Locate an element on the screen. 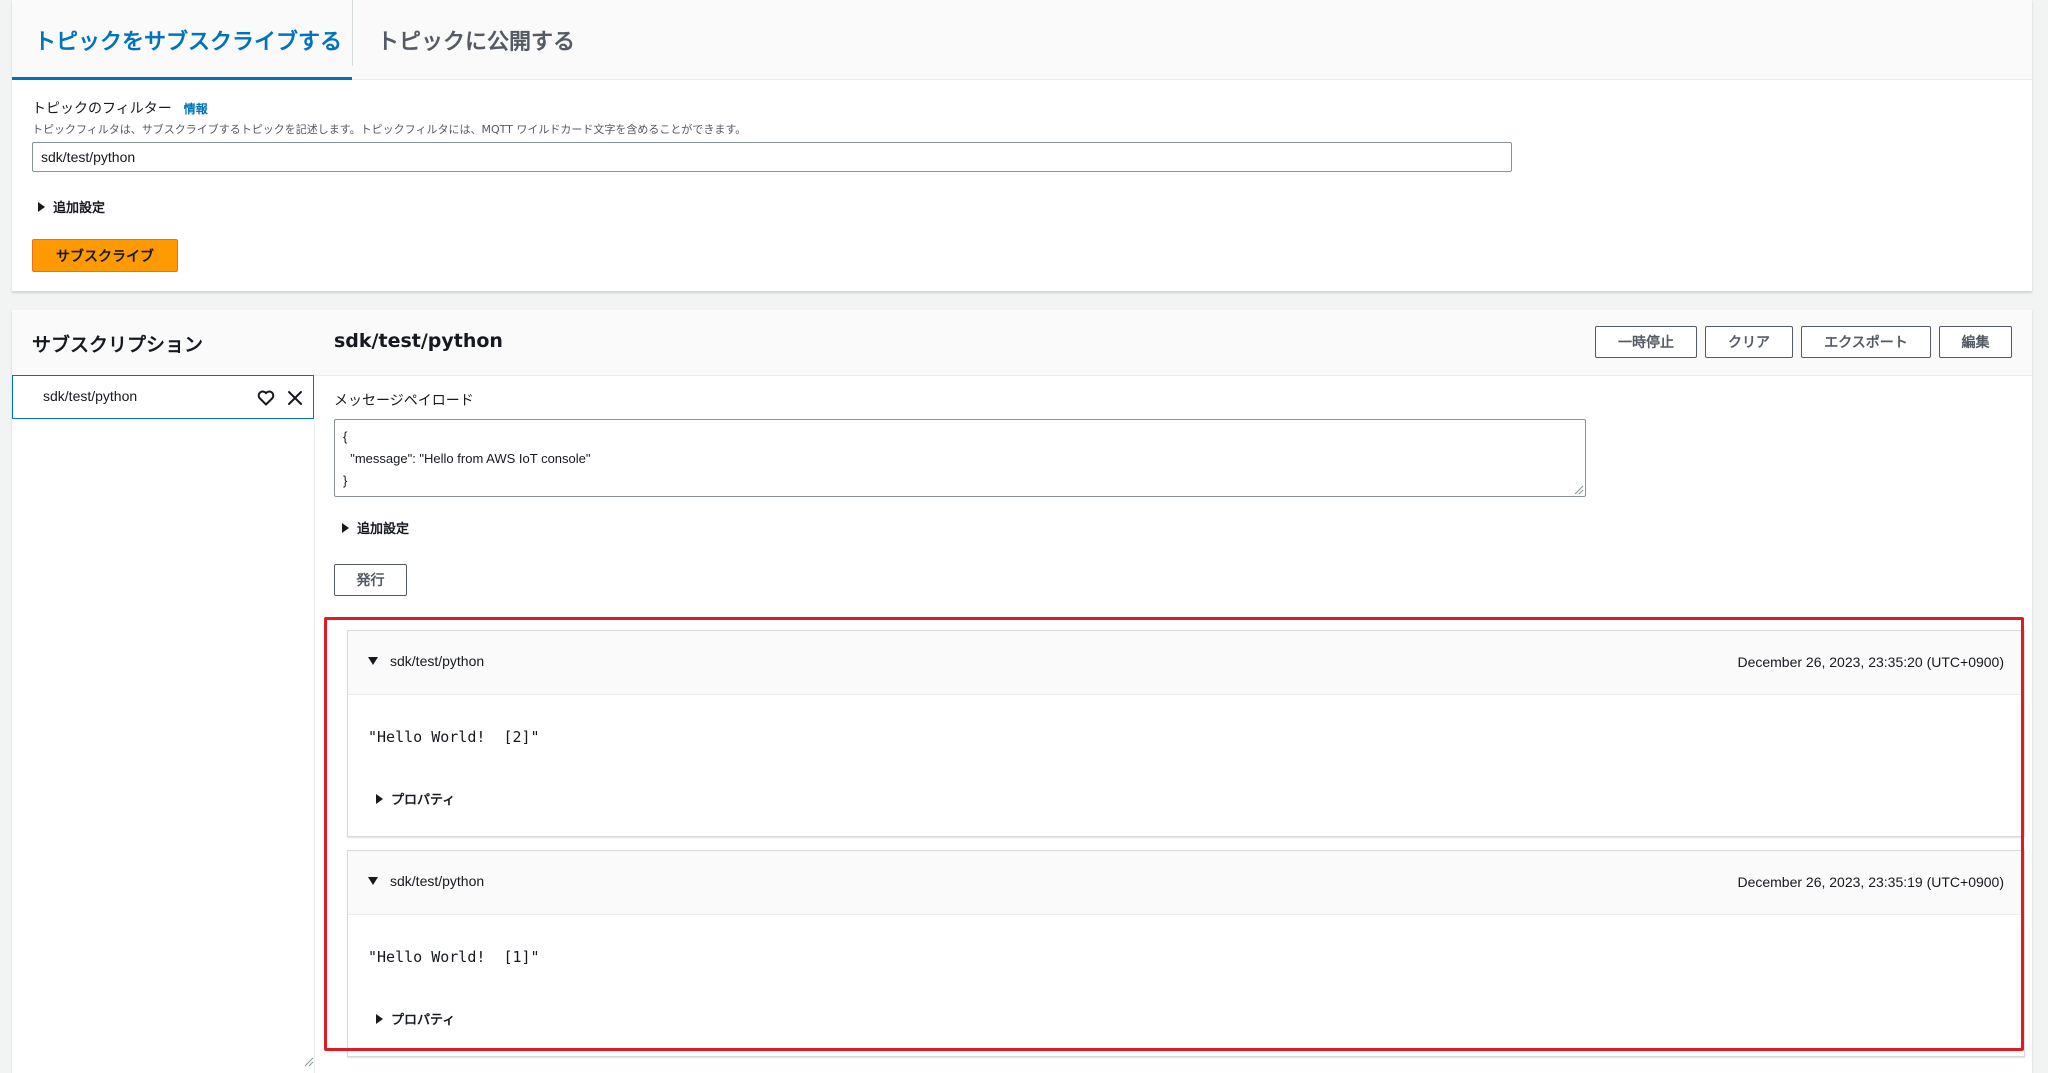 The image size is (2048, 1073). selected-topic-title: sdk/test/python is located at coordinates (418, 341).